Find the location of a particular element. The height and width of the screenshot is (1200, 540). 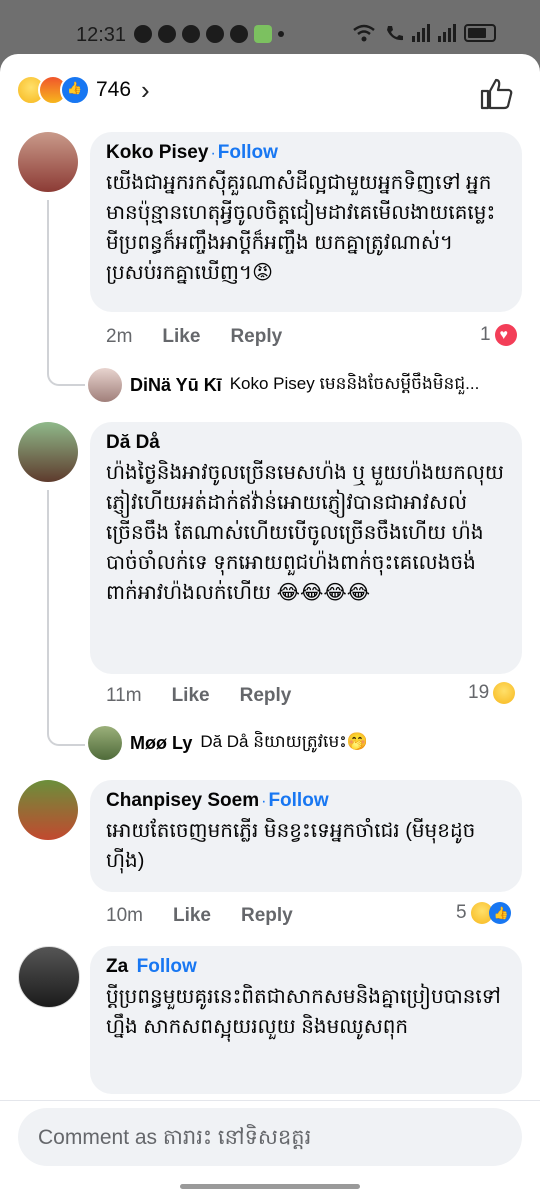

reply-text: Dă Då និយាយត្រូវមេះ🤭 is located at coordinates (284, 741).